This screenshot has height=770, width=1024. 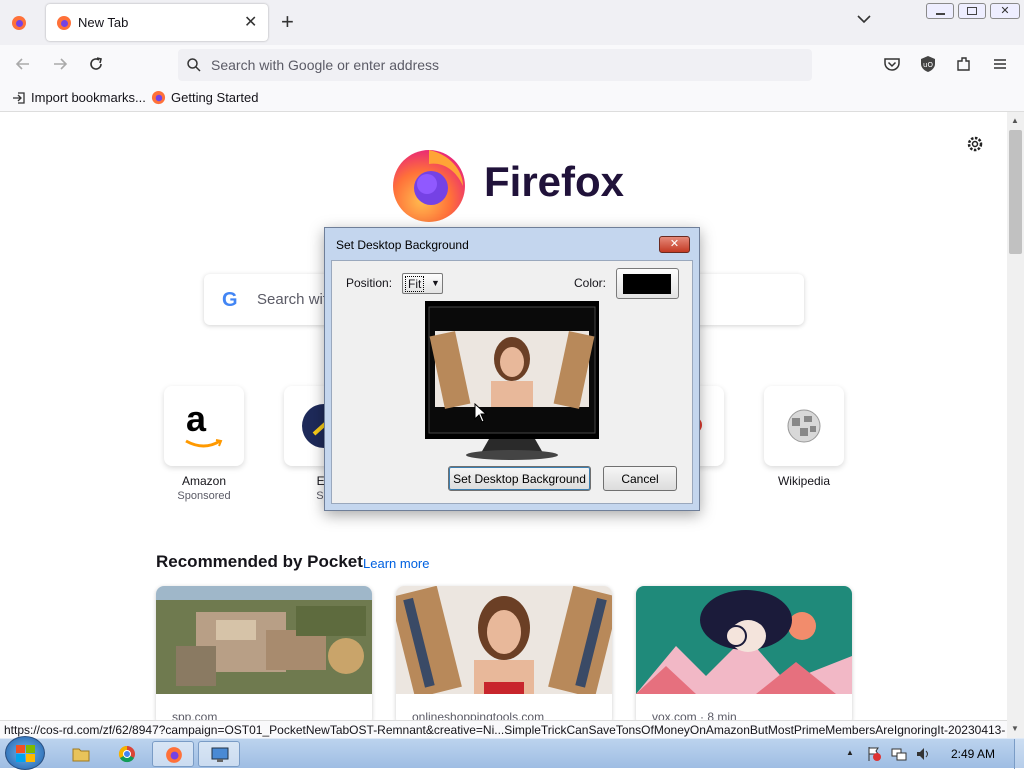 What do you see at coordinates (975, 145) in the screenshot?
I see `settings-gear-icon` at bounding box center [975, 145].